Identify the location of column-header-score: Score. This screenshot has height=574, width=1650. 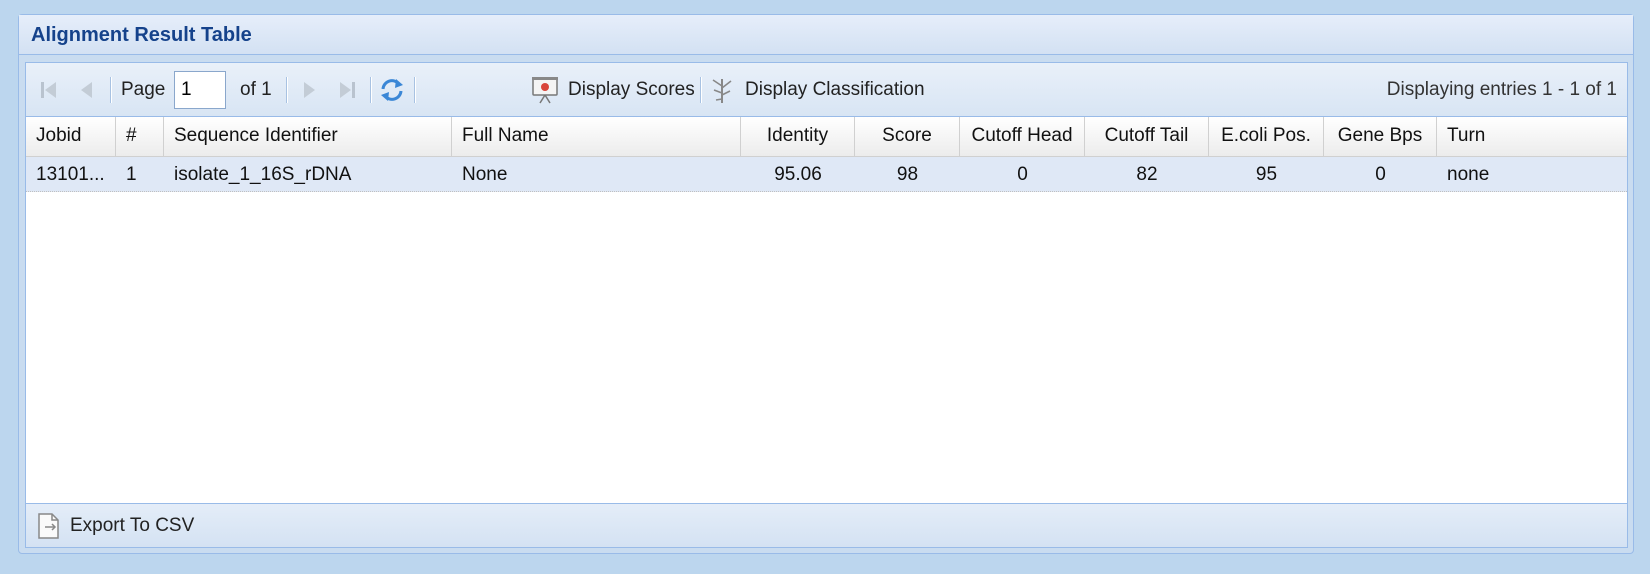
(907, 136).